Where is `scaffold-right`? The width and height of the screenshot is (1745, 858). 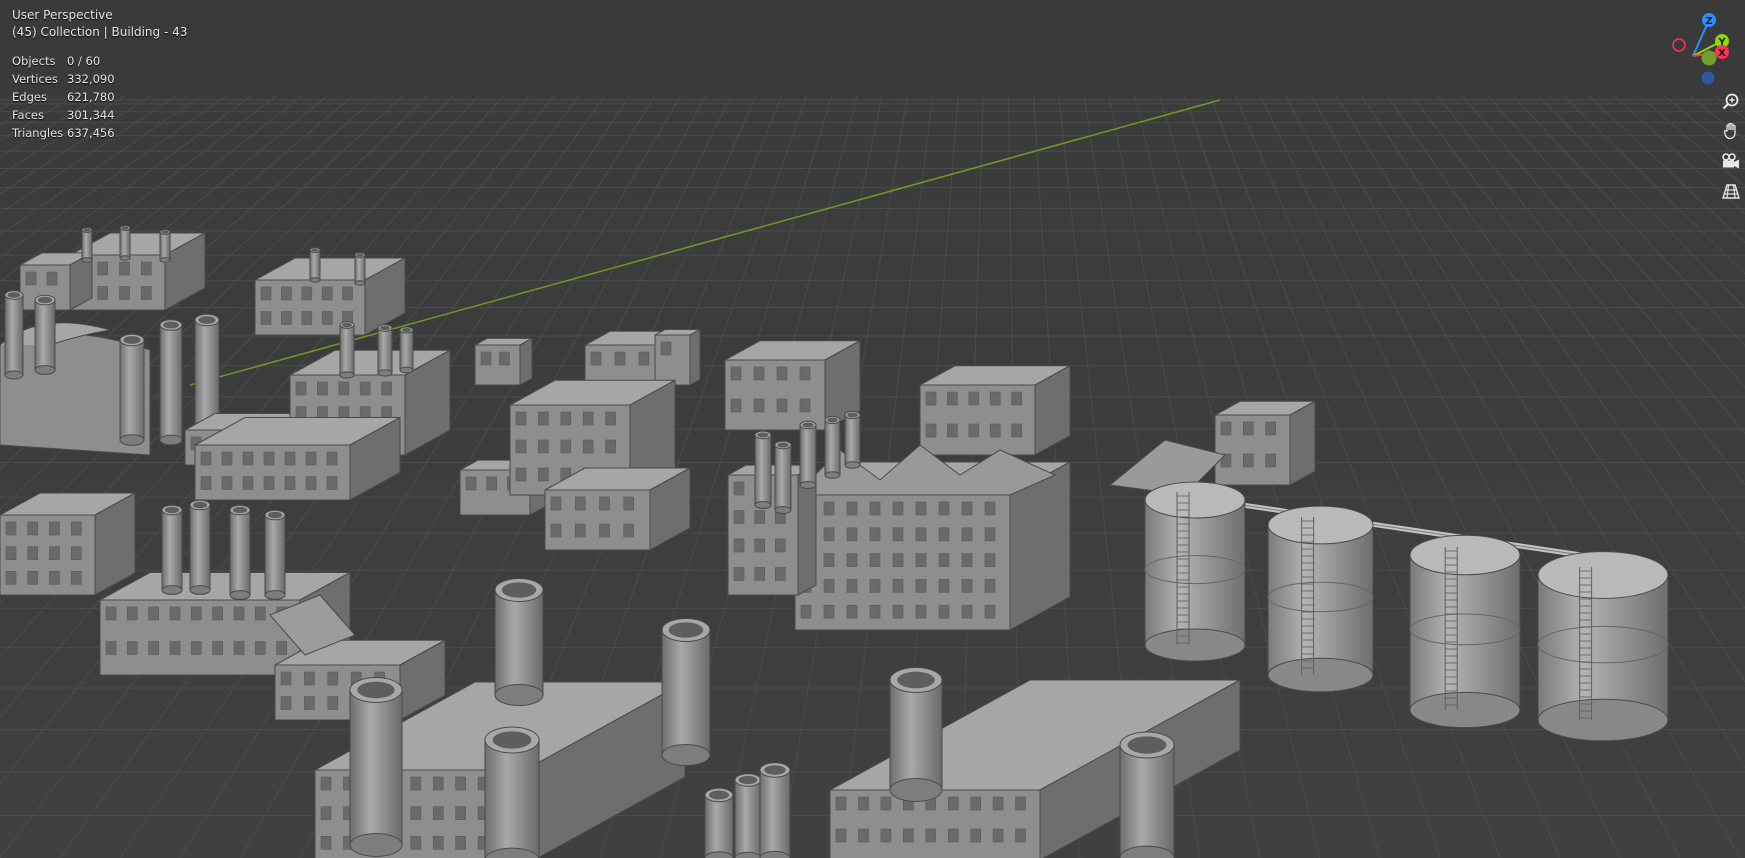 scaffold-right is located at coordinates (677, 357).